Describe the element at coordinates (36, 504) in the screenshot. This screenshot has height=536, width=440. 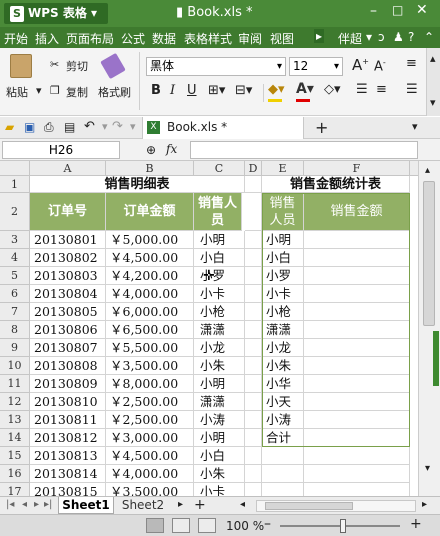
I see `next-sheet-icon: ▸` at that location.